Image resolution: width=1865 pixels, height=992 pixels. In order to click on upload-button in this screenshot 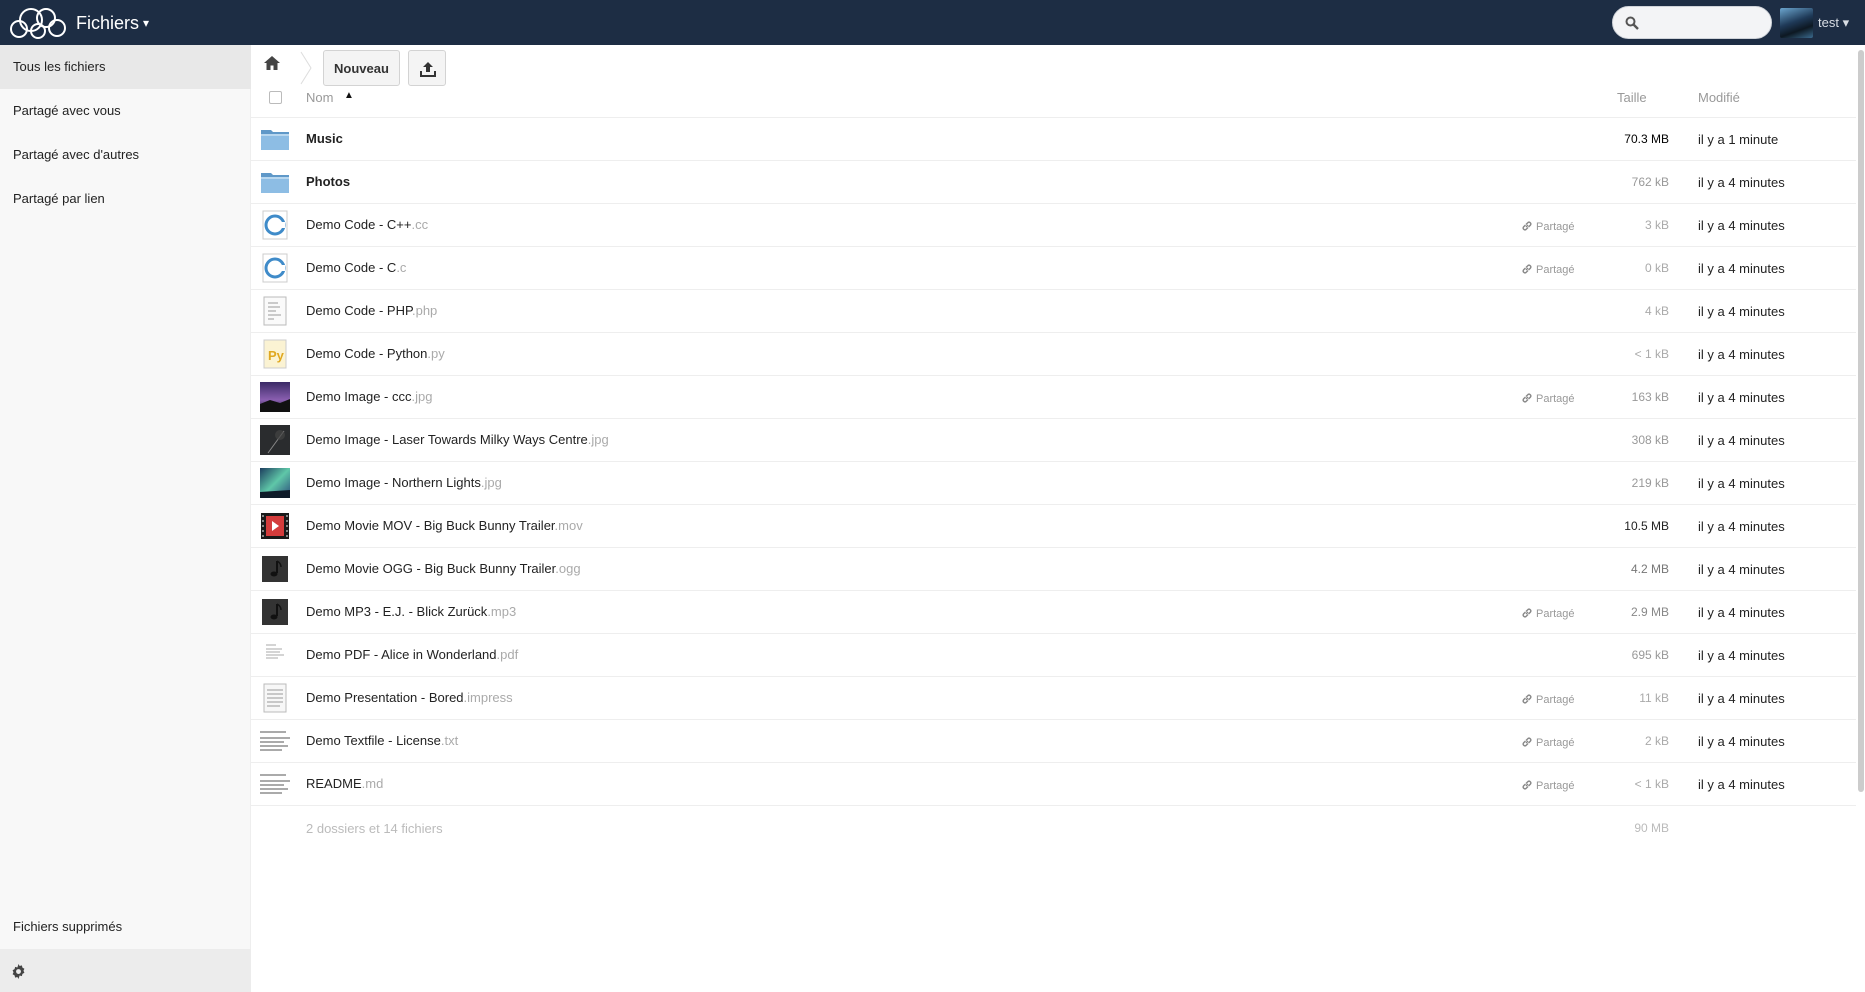, I will do `click(427, 68)`.